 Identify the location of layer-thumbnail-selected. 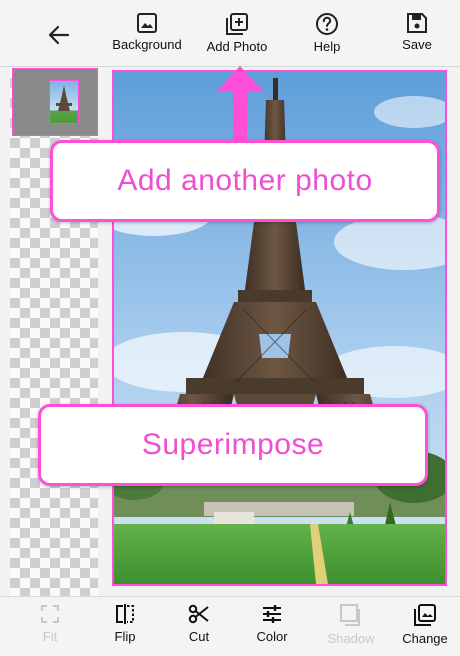
(55, 102).